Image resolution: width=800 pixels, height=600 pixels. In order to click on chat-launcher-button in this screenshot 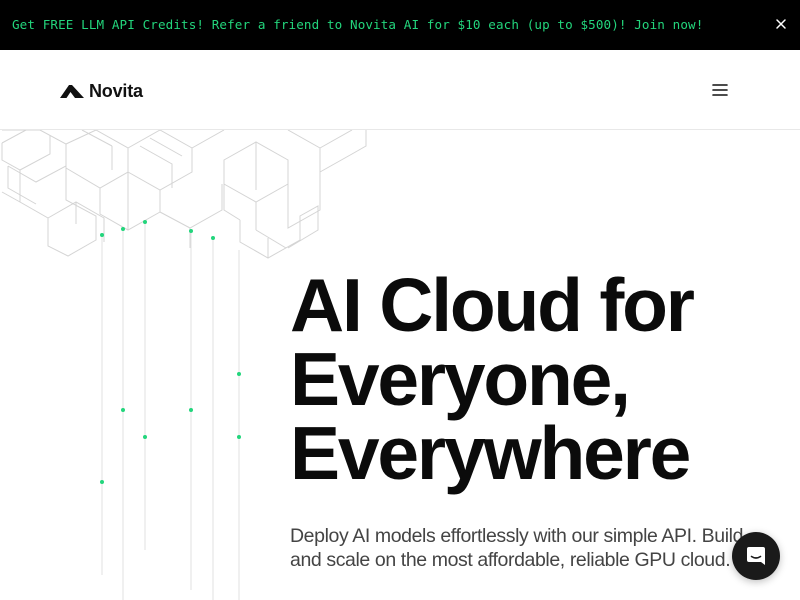, I will do `click(756, 556)`.